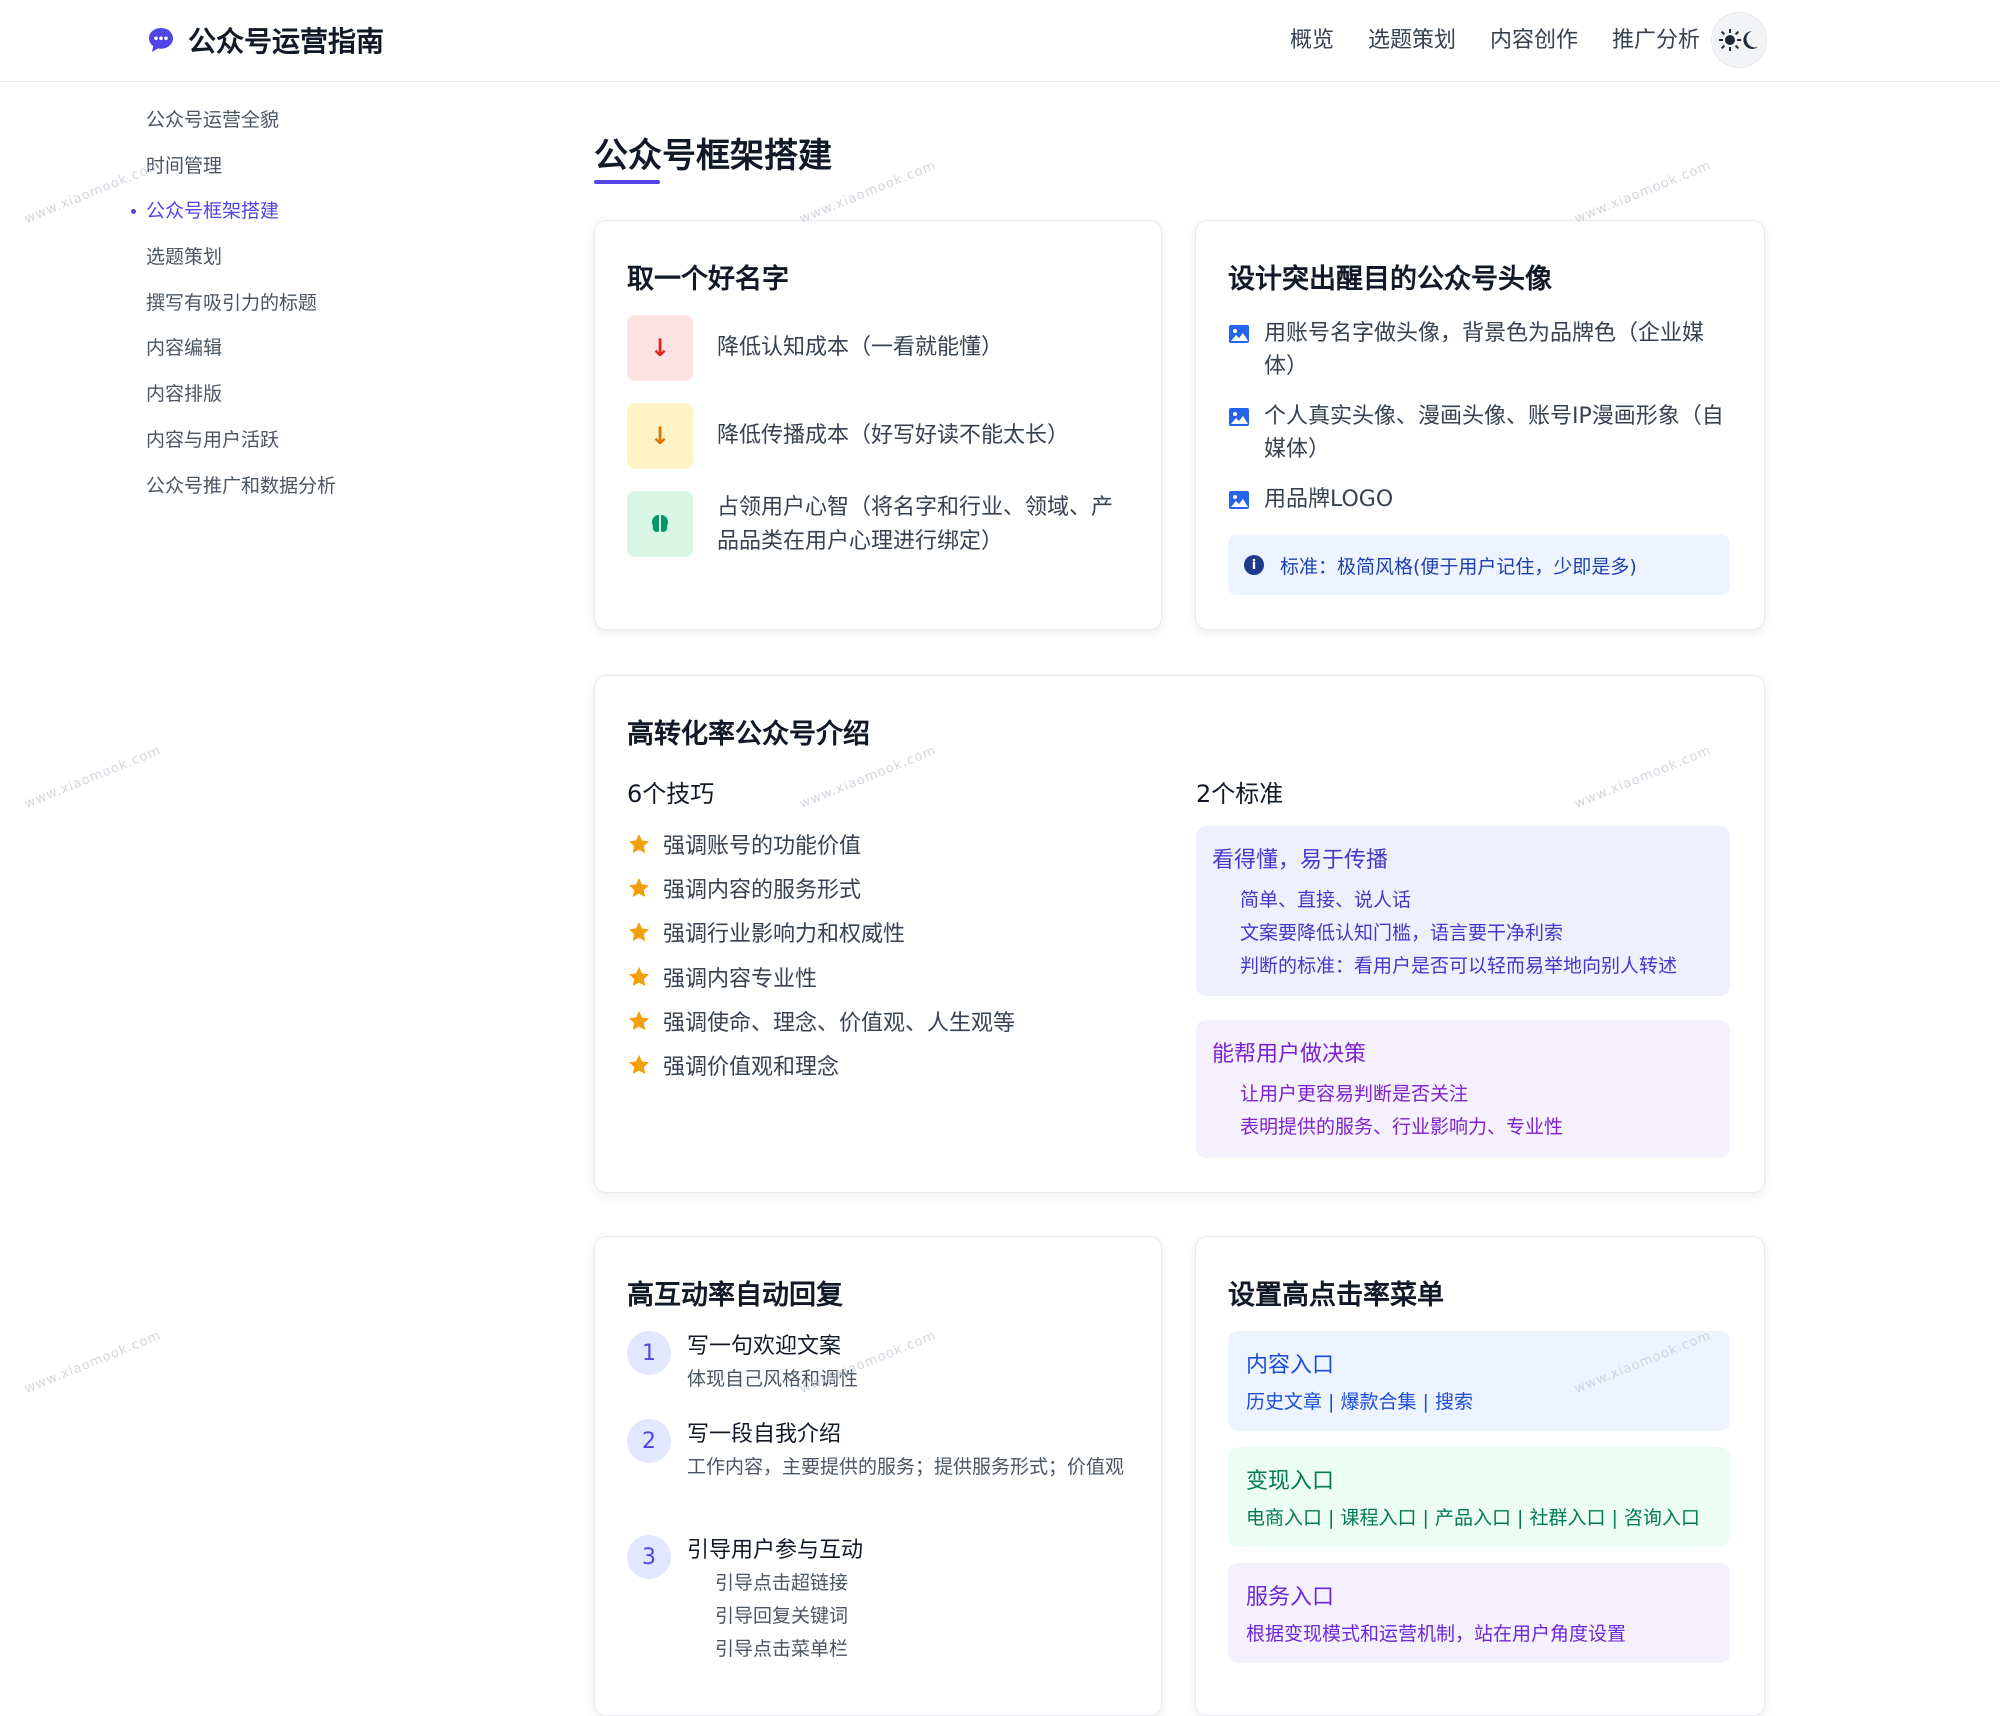  Describe the element at coordinates (745, 1600) in the screenshot. I see `step-item: 3 引导用户参与互动 引导点击超链接 引导回复关键词 引导点击菜单栏` at that location.